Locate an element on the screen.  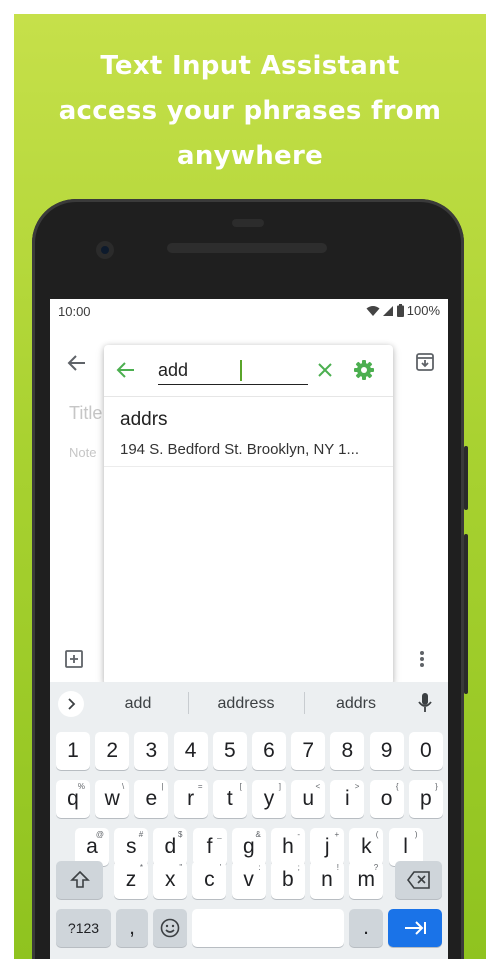
key-q: q% is located at coordinates (73, 799).